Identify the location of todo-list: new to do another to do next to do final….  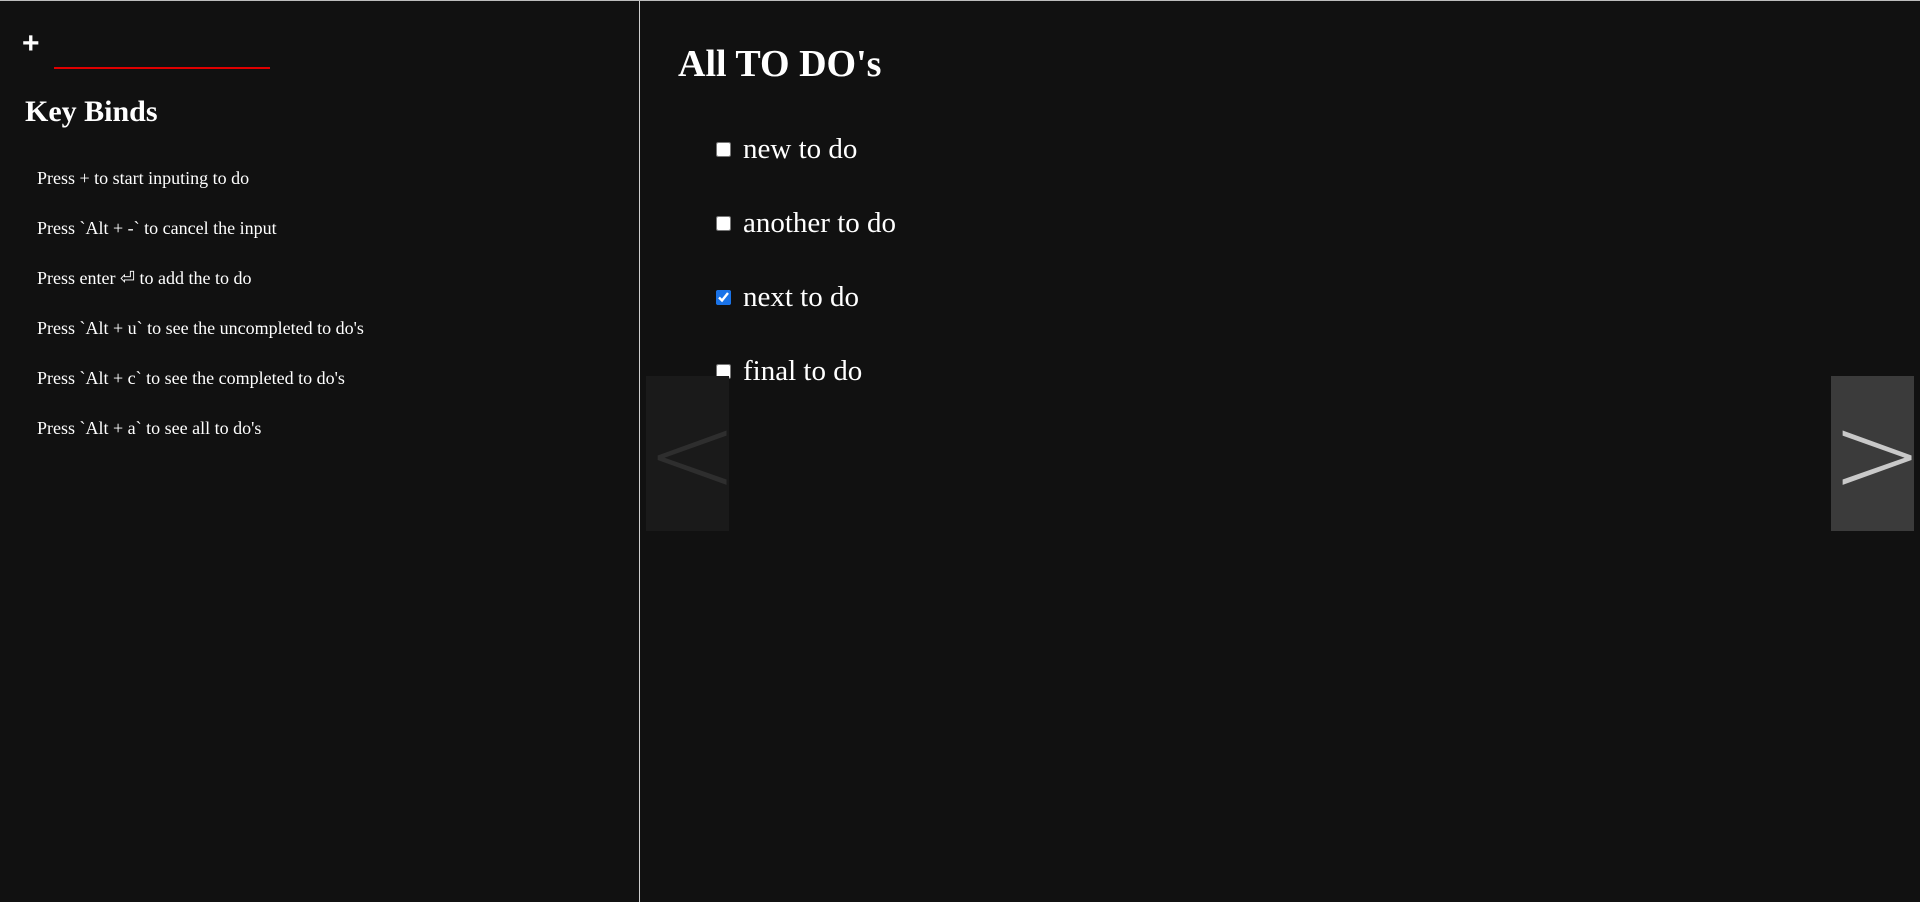
(806, 260).